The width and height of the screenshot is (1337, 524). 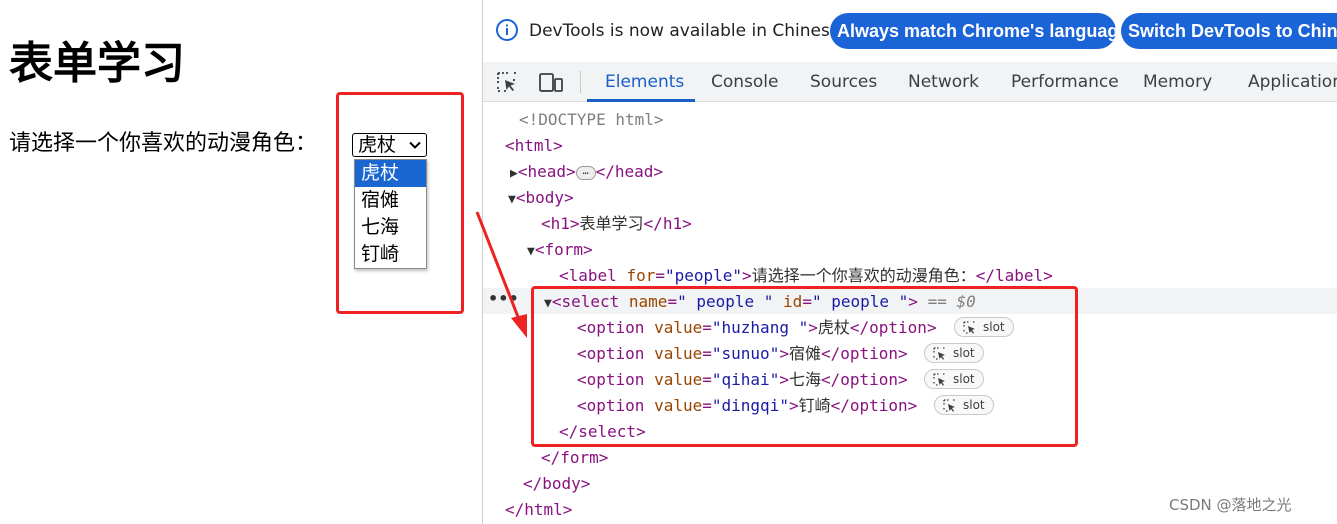 What do you see at coordinates (580, 82) in the screenshot?
I see `tab-separator` at bounding box center [580, 82].